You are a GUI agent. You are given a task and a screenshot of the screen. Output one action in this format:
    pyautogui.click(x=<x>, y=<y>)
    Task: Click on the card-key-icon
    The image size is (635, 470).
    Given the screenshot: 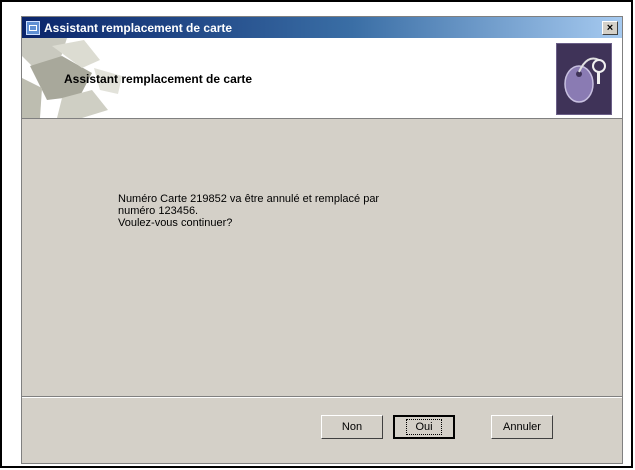 What is the action you would take?
    pyautogui.click(x=584, y=79)
    